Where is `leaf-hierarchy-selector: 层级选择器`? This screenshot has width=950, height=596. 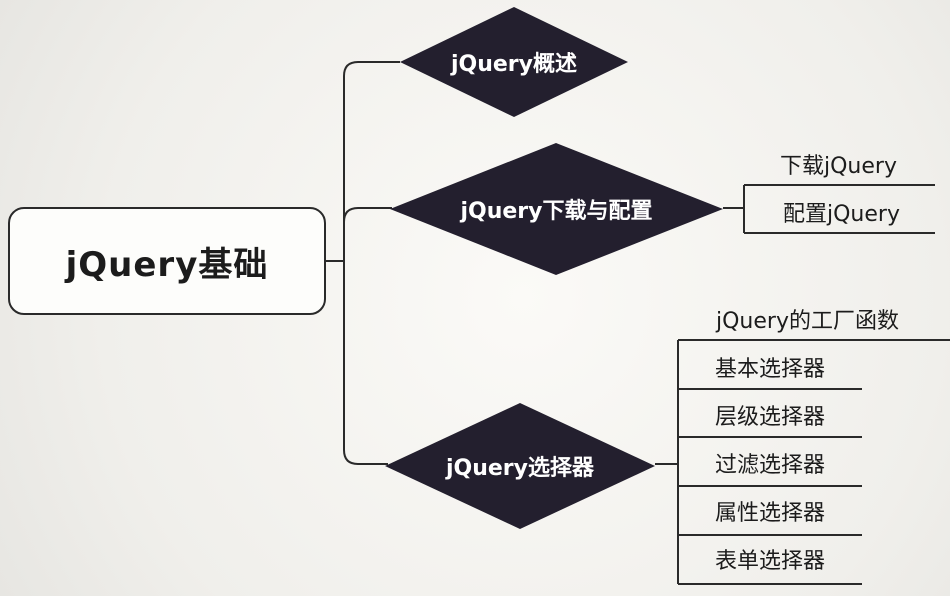 leaf-hierarchy-selector: 层级选择器 is located at coordinates (770, 418).